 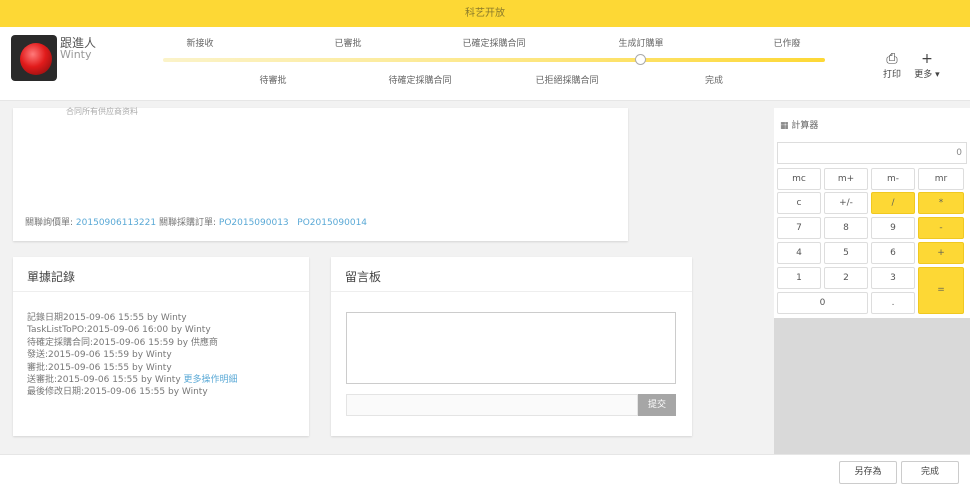 I want to click on avatar-image, so click(x=36, y=59).